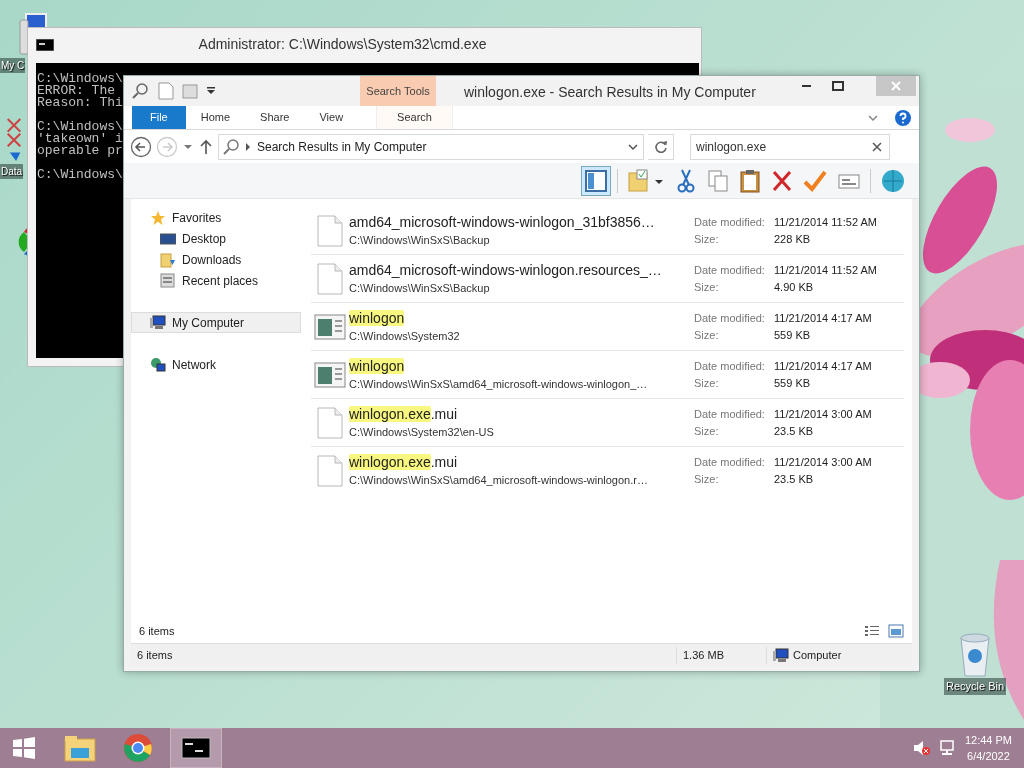  I want to click on size-value: 228 KB, so click(792, 238).